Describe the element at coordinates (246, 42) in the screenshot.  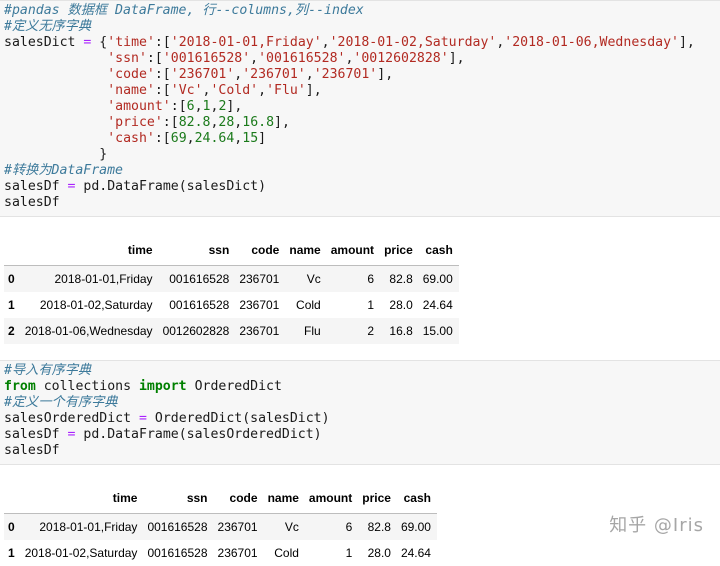
I see `code-token: '2018-01-01,Friday'` at that location.